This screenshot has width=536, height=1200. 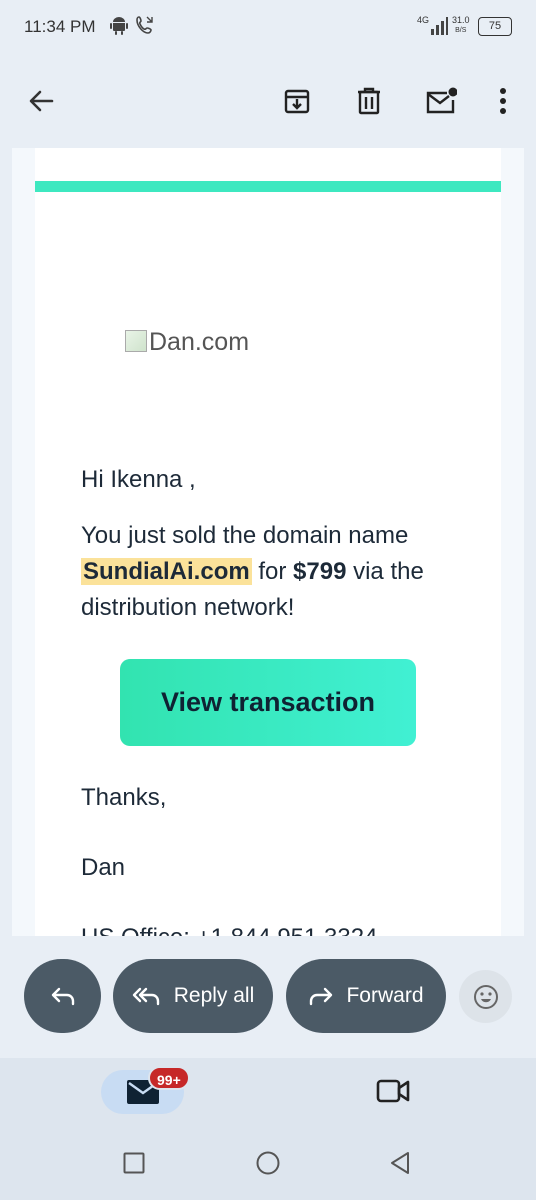 What do you see at coordinates (214, 995) in the screenshot?
I see `reply-all-label: Reply all` at bounding box center [214, 995].